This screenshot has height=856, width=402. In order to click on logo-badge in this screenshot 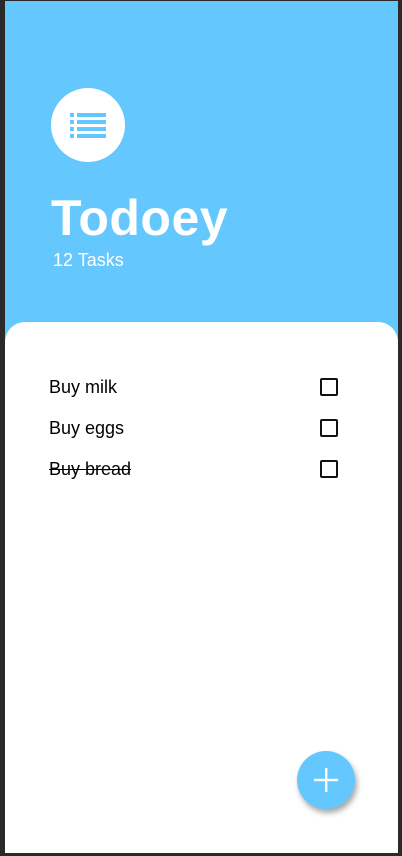, I will do `click(88, 125)`.